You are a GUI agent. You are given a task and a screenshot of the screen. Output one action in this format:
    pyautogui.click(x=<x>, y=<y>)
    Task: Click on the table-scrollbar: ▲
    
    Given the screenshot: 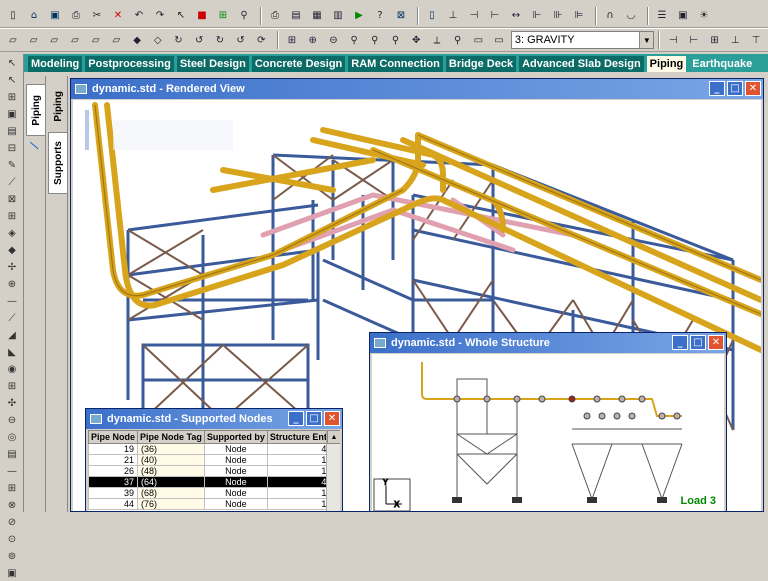 What is the action you would take?
    pyautogui.click(x=333, y=470)
    